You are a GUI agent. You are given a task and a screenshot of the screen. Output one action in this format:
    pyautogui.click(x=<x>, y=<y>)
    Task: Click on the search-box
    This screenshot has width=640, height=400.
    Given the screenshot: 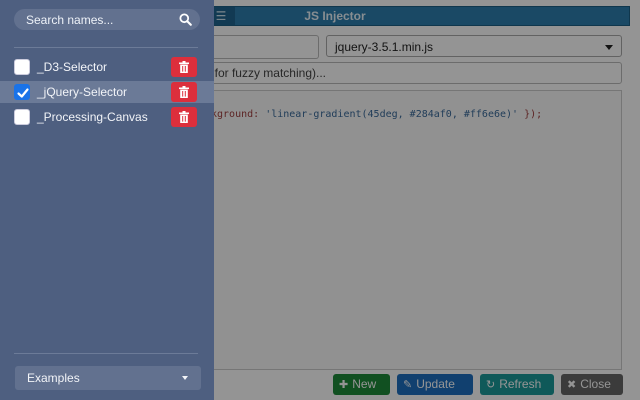 What is the action you would take?
    pyautogui.click(x=107, y=19)
    